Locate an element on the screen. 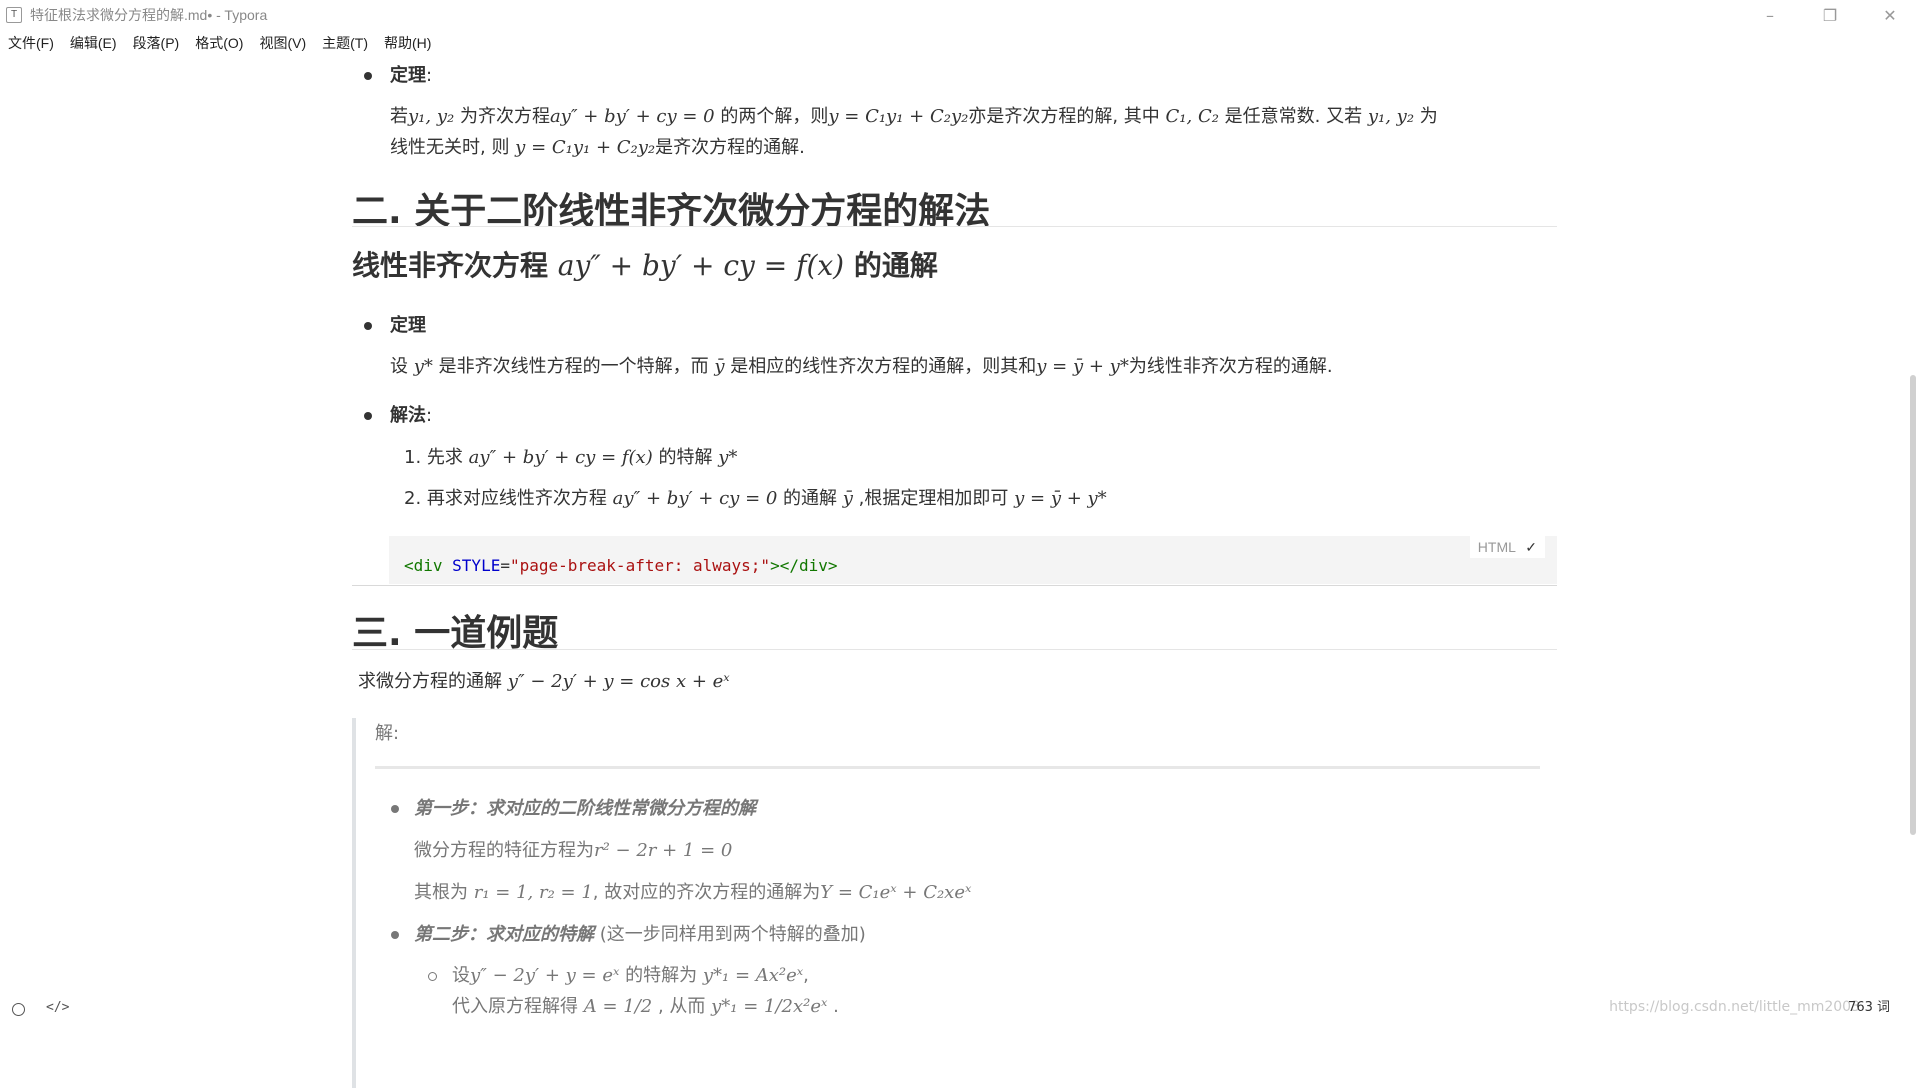 Image resolution: width=1920 pixels, height=1088 pixels. source-code-mode-icon: </> is located at coordinates (57, 1007).